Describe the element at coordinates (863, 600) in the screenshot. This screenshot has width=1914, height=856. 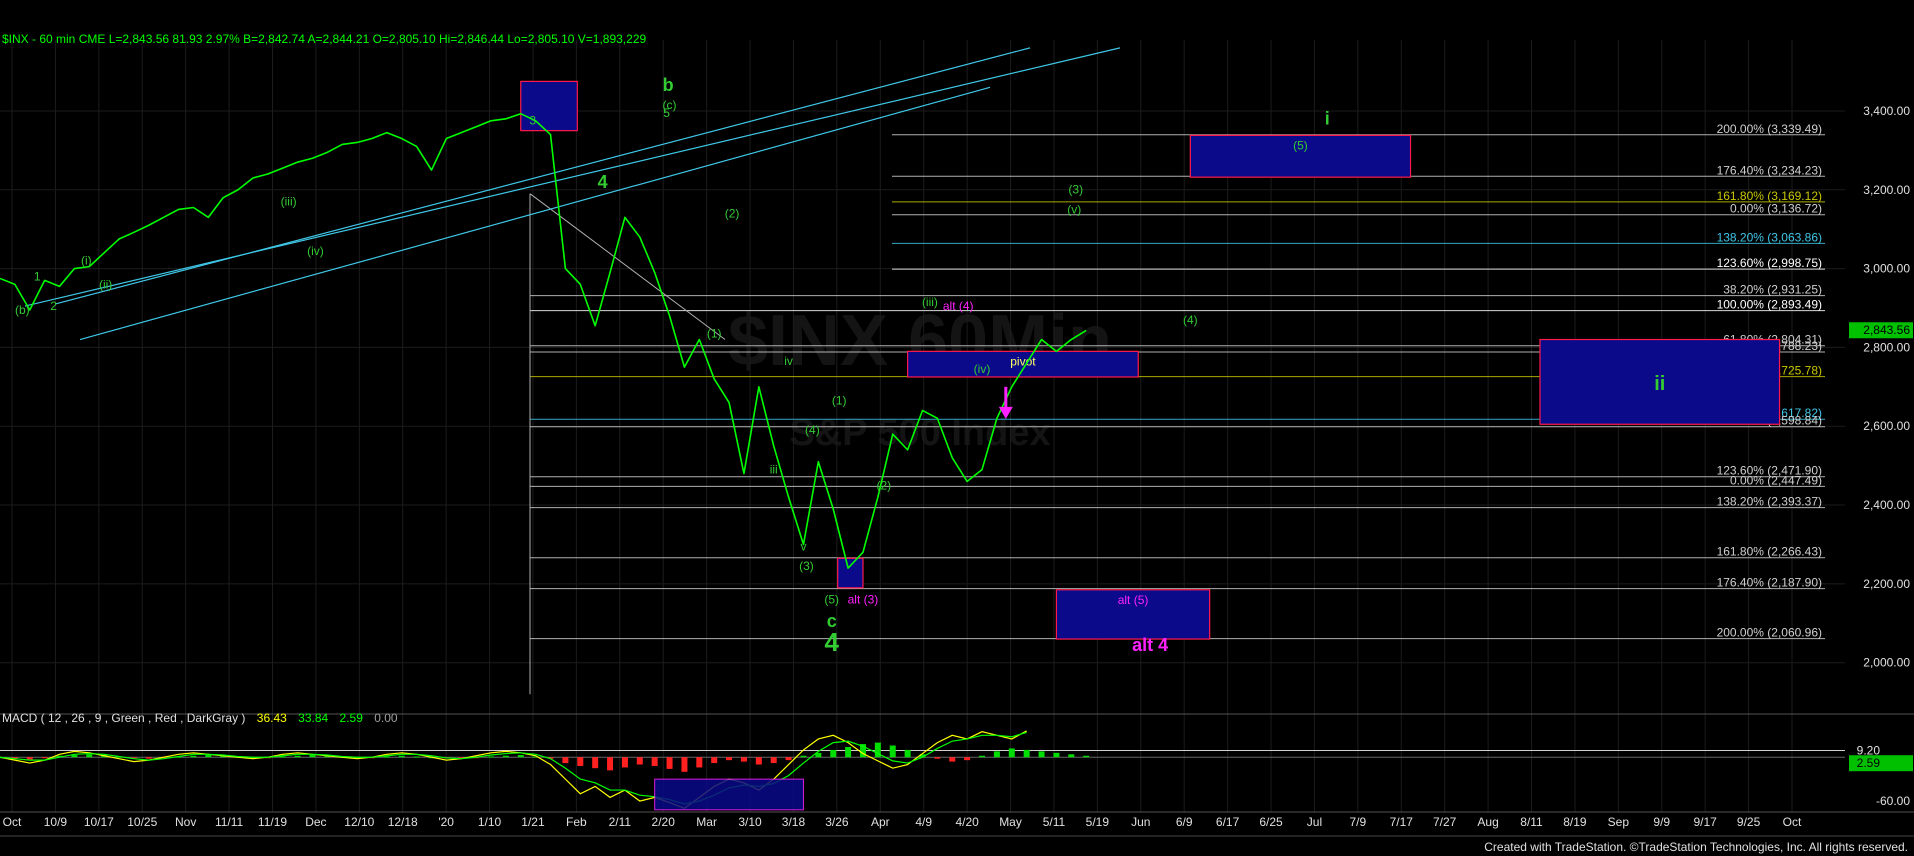
I see `wave-label: alt (3)` at that location.